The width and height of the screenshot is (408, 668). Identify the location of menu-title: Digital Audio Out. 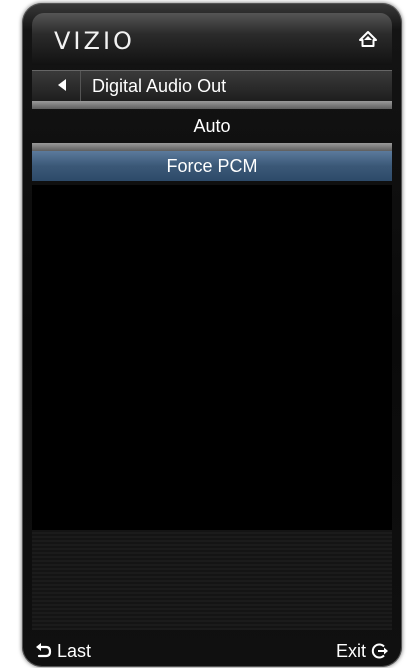
(159, 86).